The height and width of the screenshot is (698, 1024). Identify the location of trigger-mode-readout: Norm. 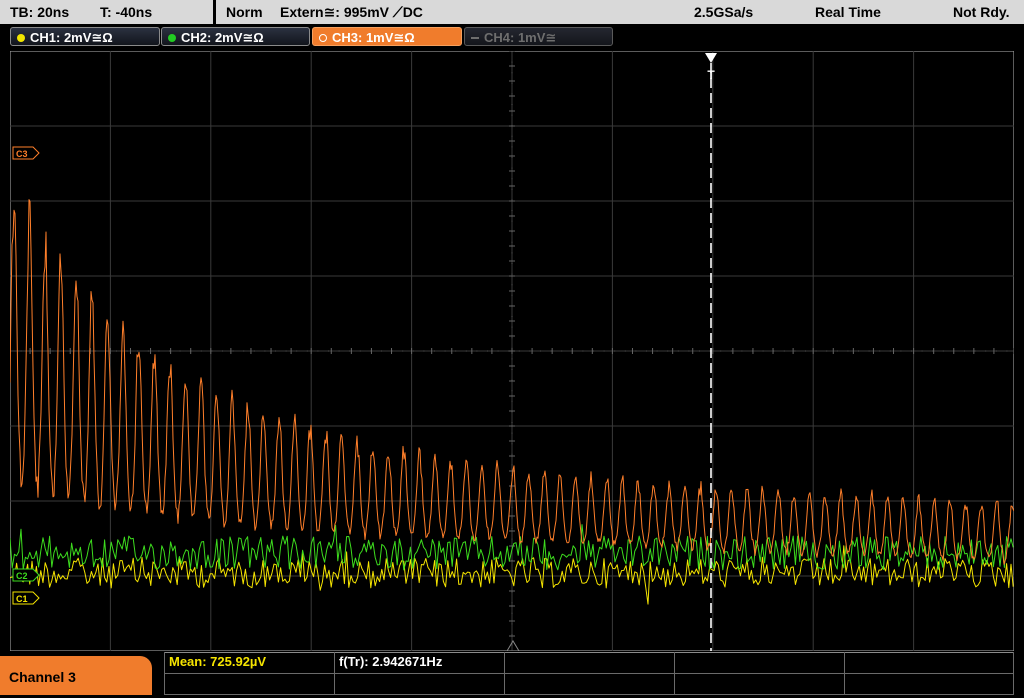
(244, 12).